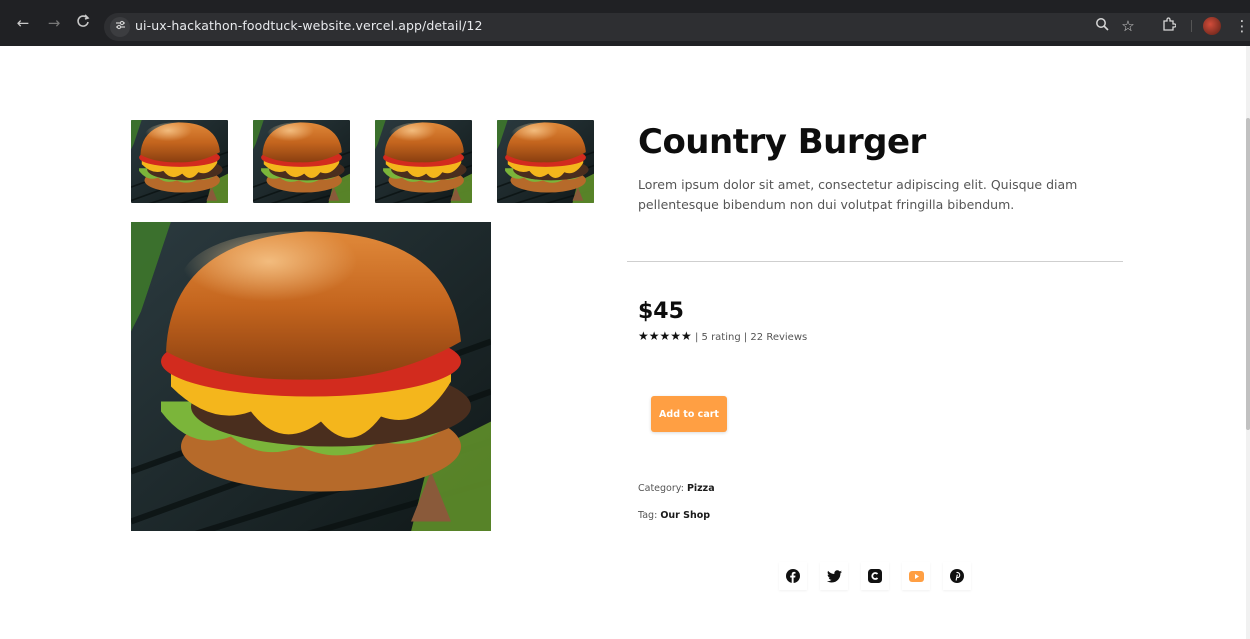 This screenshot has height=639, width=1250. Describe the element at coordinates (834, 576) in the screenshot. I see `twitter-icon` at that location.